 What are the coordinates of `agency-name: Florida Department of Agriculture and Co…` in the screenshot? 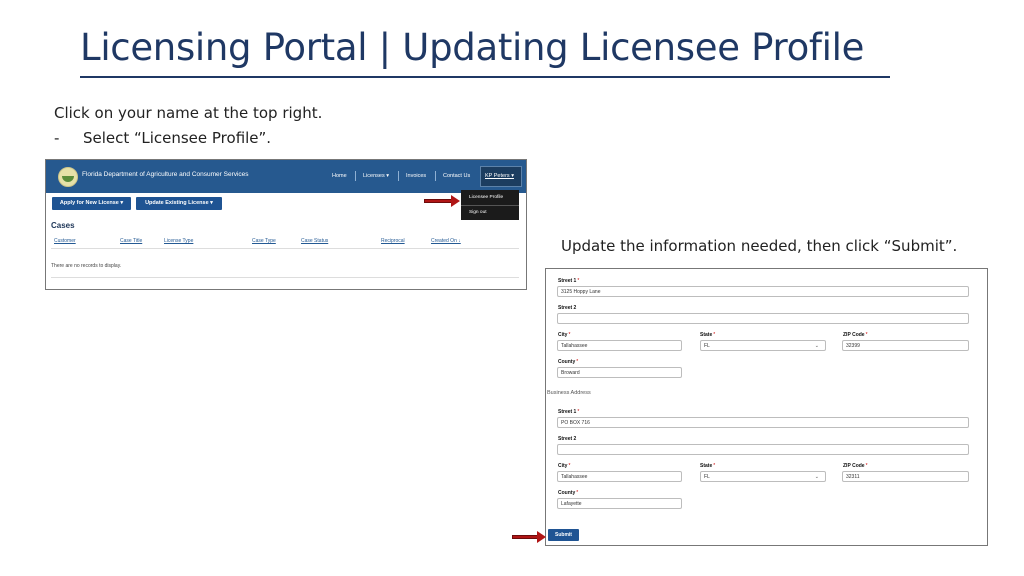 It's located at (165, 174).